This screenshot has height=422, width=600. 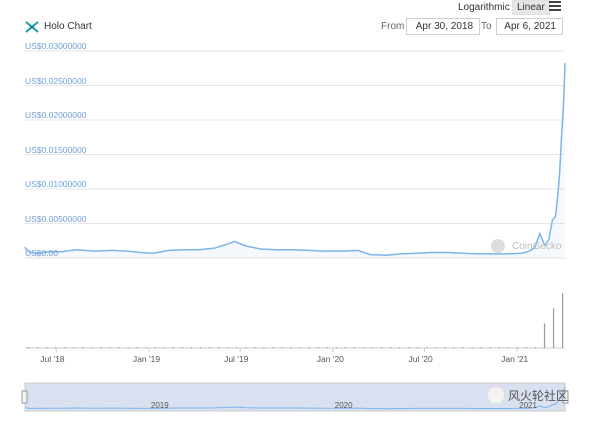 What do you see at coordinates (236, 359) in the screenshot?
I see `x-tick-label: Jul '19` at bounding box center [236, 359].